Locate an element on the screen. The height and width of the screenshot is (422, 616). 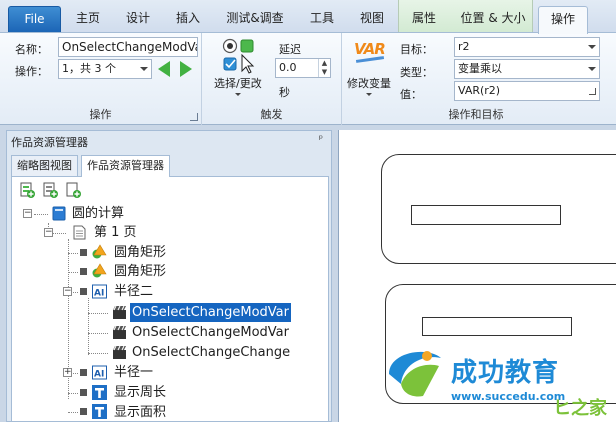
target-select: r2 is located at coordinates (527, 47).